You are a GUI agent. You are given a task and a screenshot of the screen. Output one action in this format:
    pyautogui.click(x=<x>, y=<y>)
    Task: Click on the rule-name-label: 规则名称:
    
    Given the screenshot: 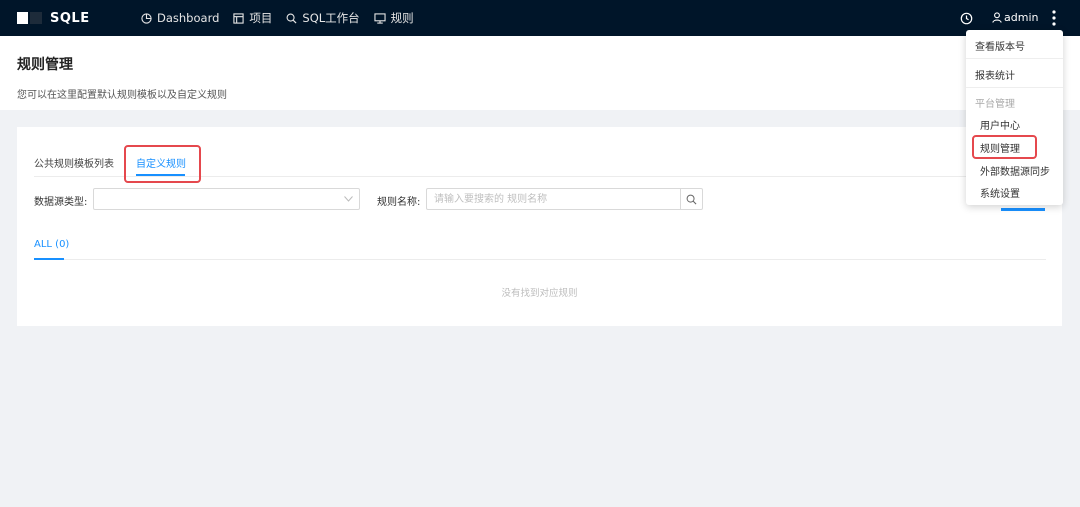 What is the action you would take?
    pyautogui.click(x=399, y=202)
    